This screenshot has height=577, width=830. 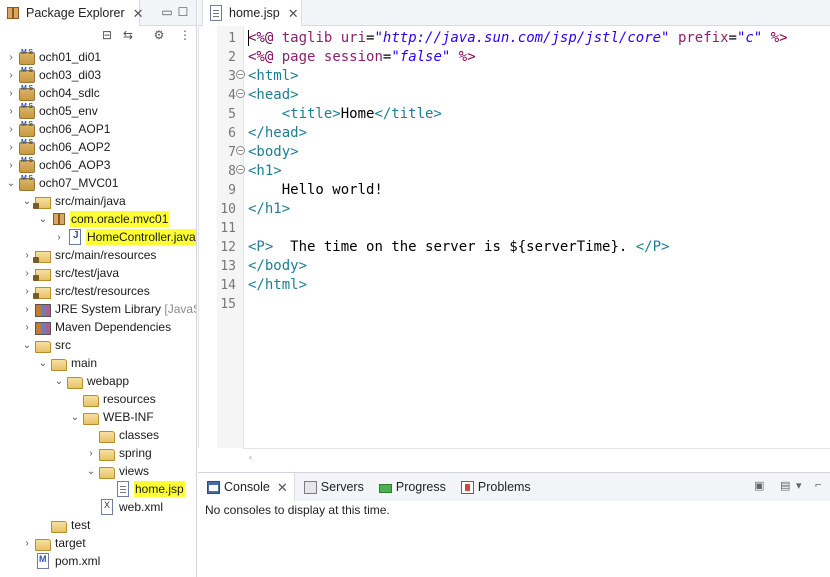 I want to click on tree-item-label: JRE System Library [JavaSE-1.6], so click(x=125, y=309).